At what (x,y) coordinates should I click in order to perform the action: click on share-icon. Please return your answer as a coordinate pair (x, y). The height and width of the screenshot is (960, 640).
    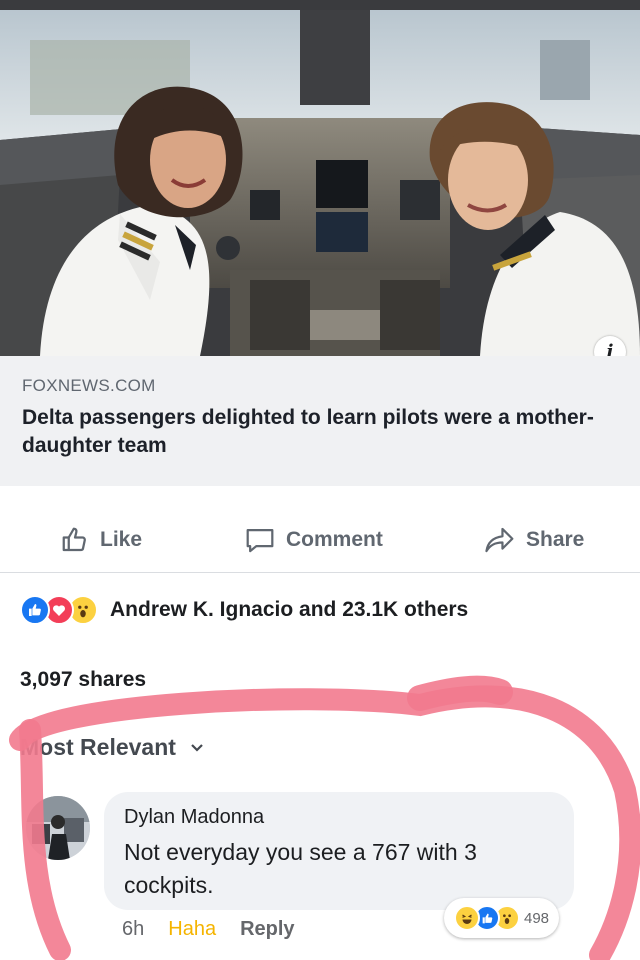
    Looking at the image, I should click on (499, 540).